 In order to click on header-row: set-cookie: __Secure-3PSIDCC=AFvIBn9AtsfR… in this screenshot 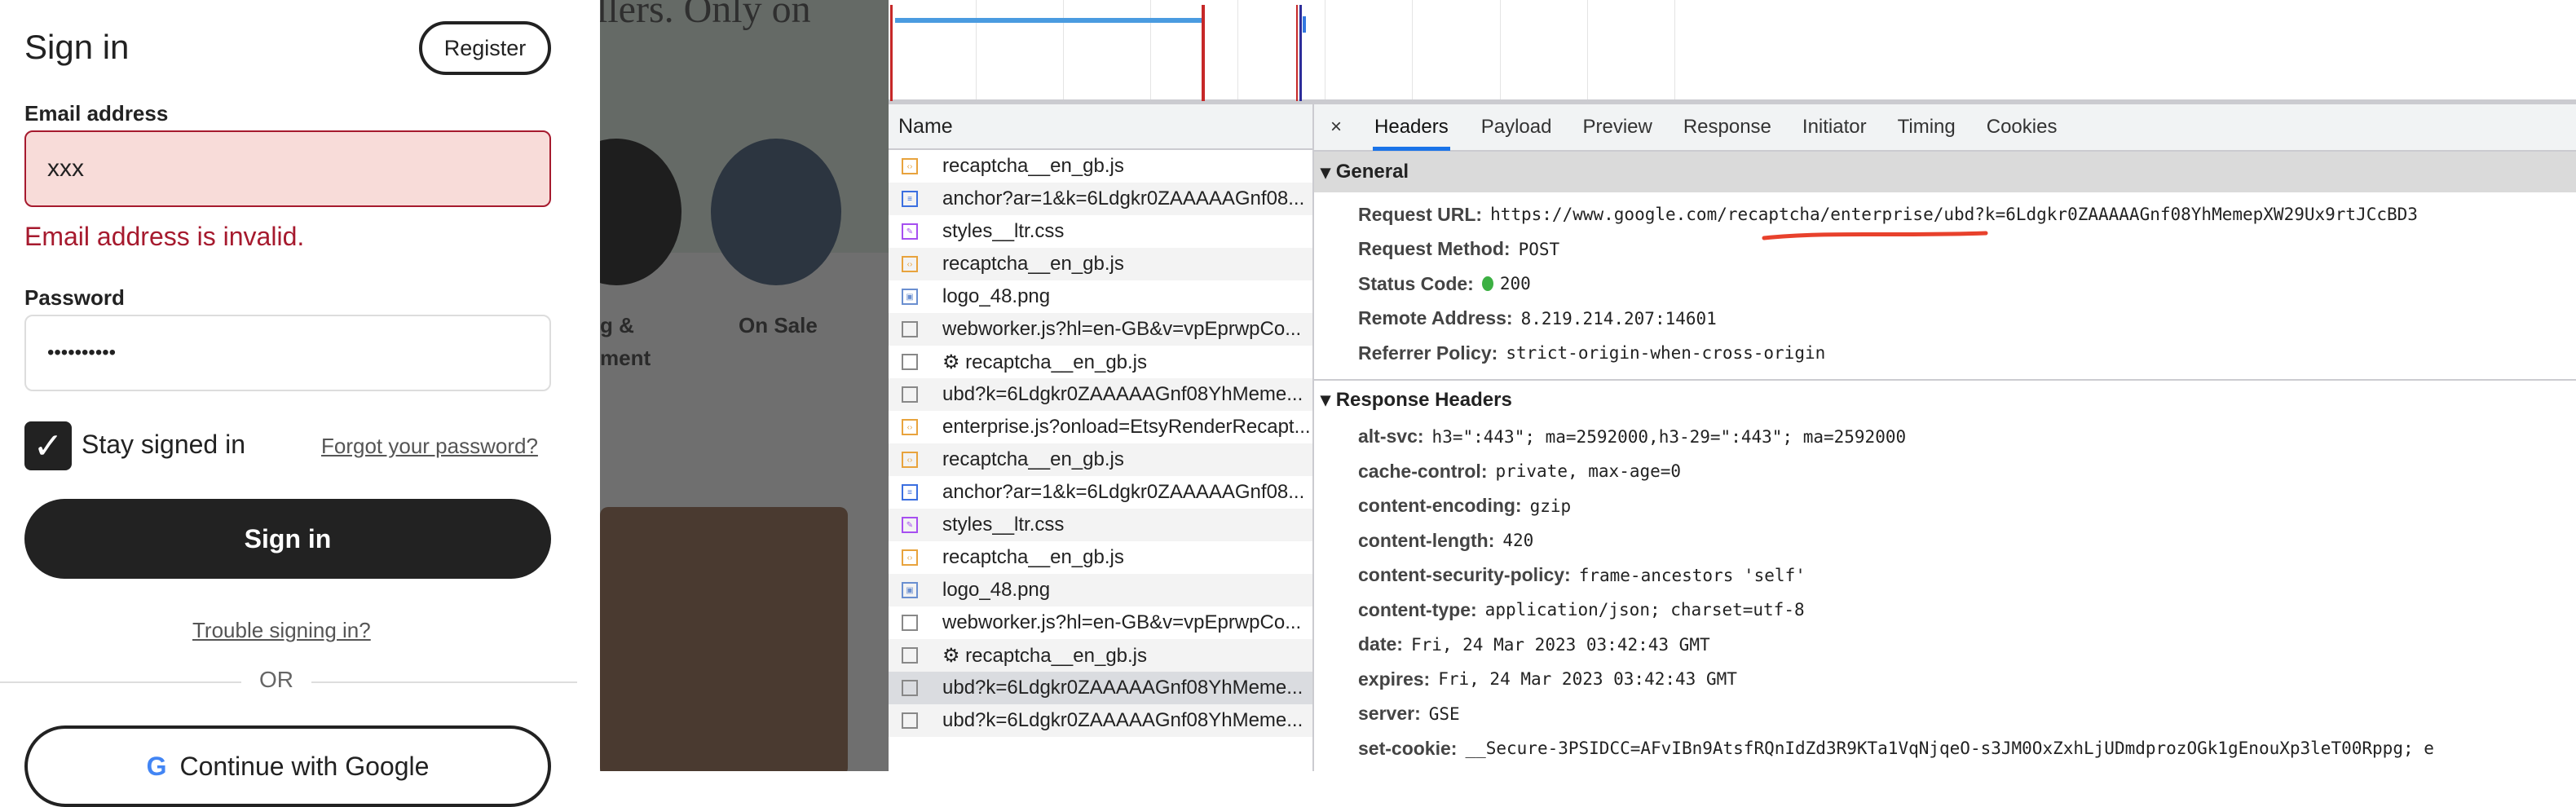, I will do `click(1945, 748)`.